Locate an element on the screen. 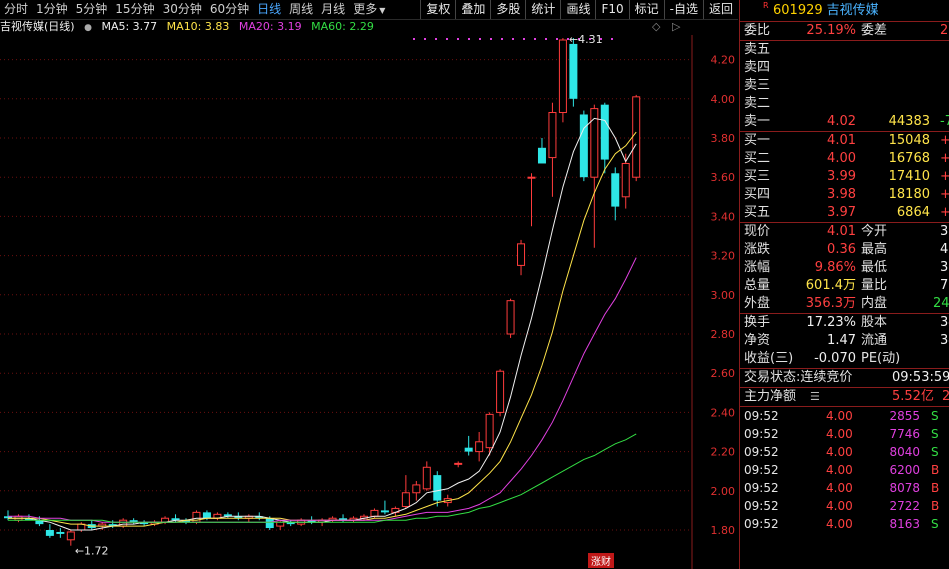 The width and height of the screenshot is (949, 569). buy-price: 4.01 is located at coordinates (841, 140).